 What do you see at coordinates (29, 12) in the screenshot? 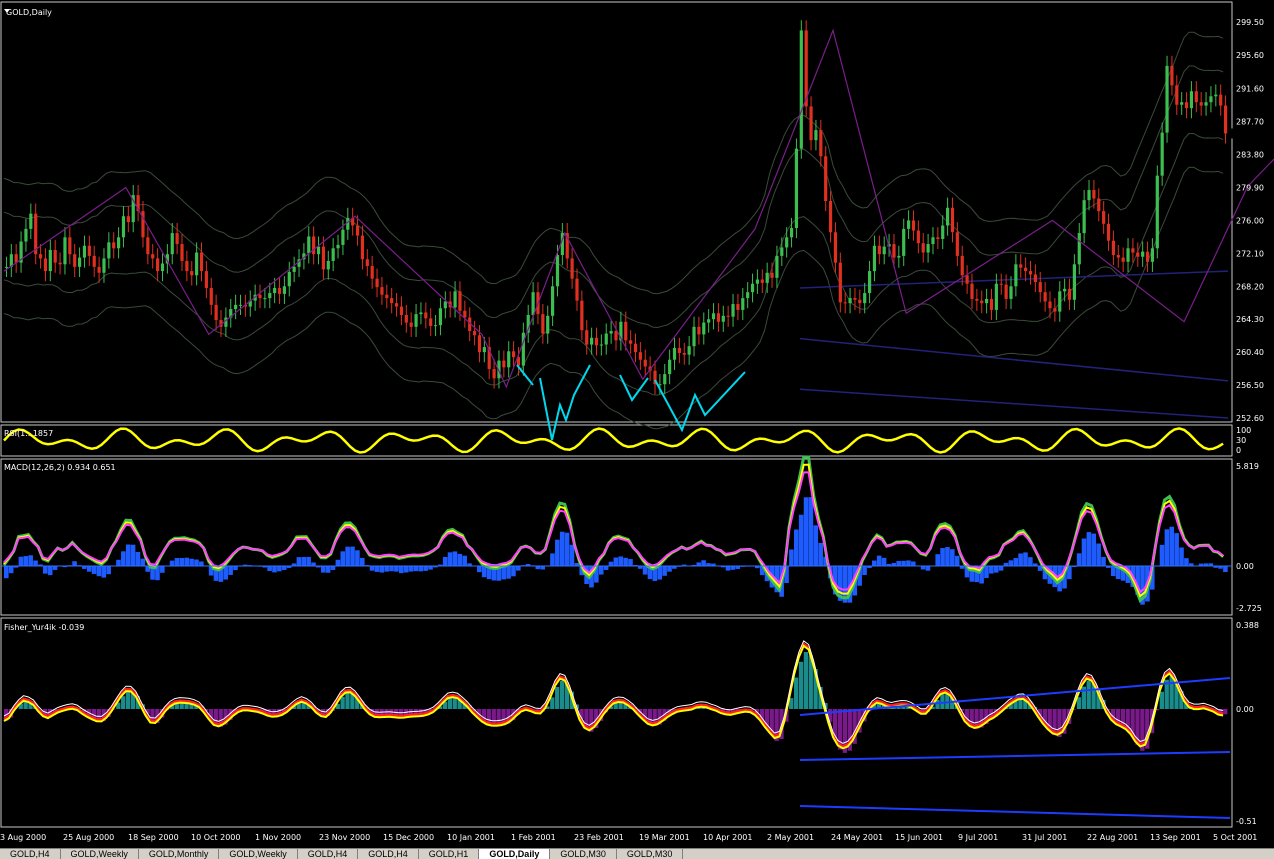
I see `chart-title: GOLD,Daily` at bounding box center [29, 12].